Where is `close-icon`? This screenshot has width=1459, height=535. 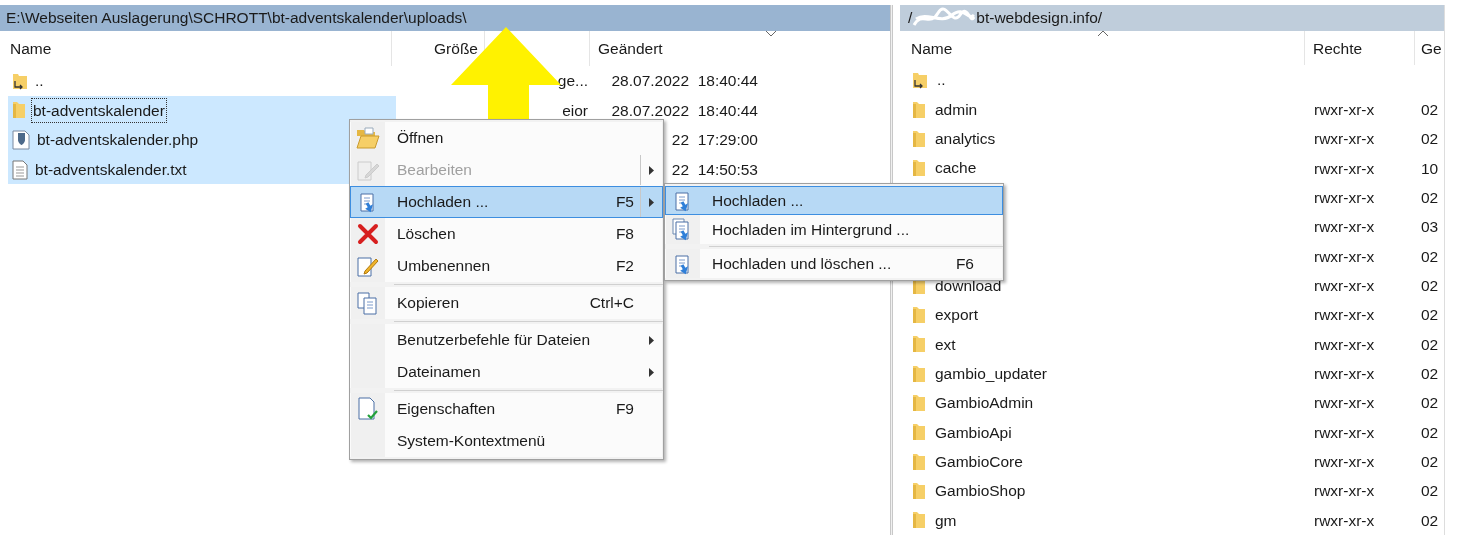
close-icon is located at coordinates (368, 234).